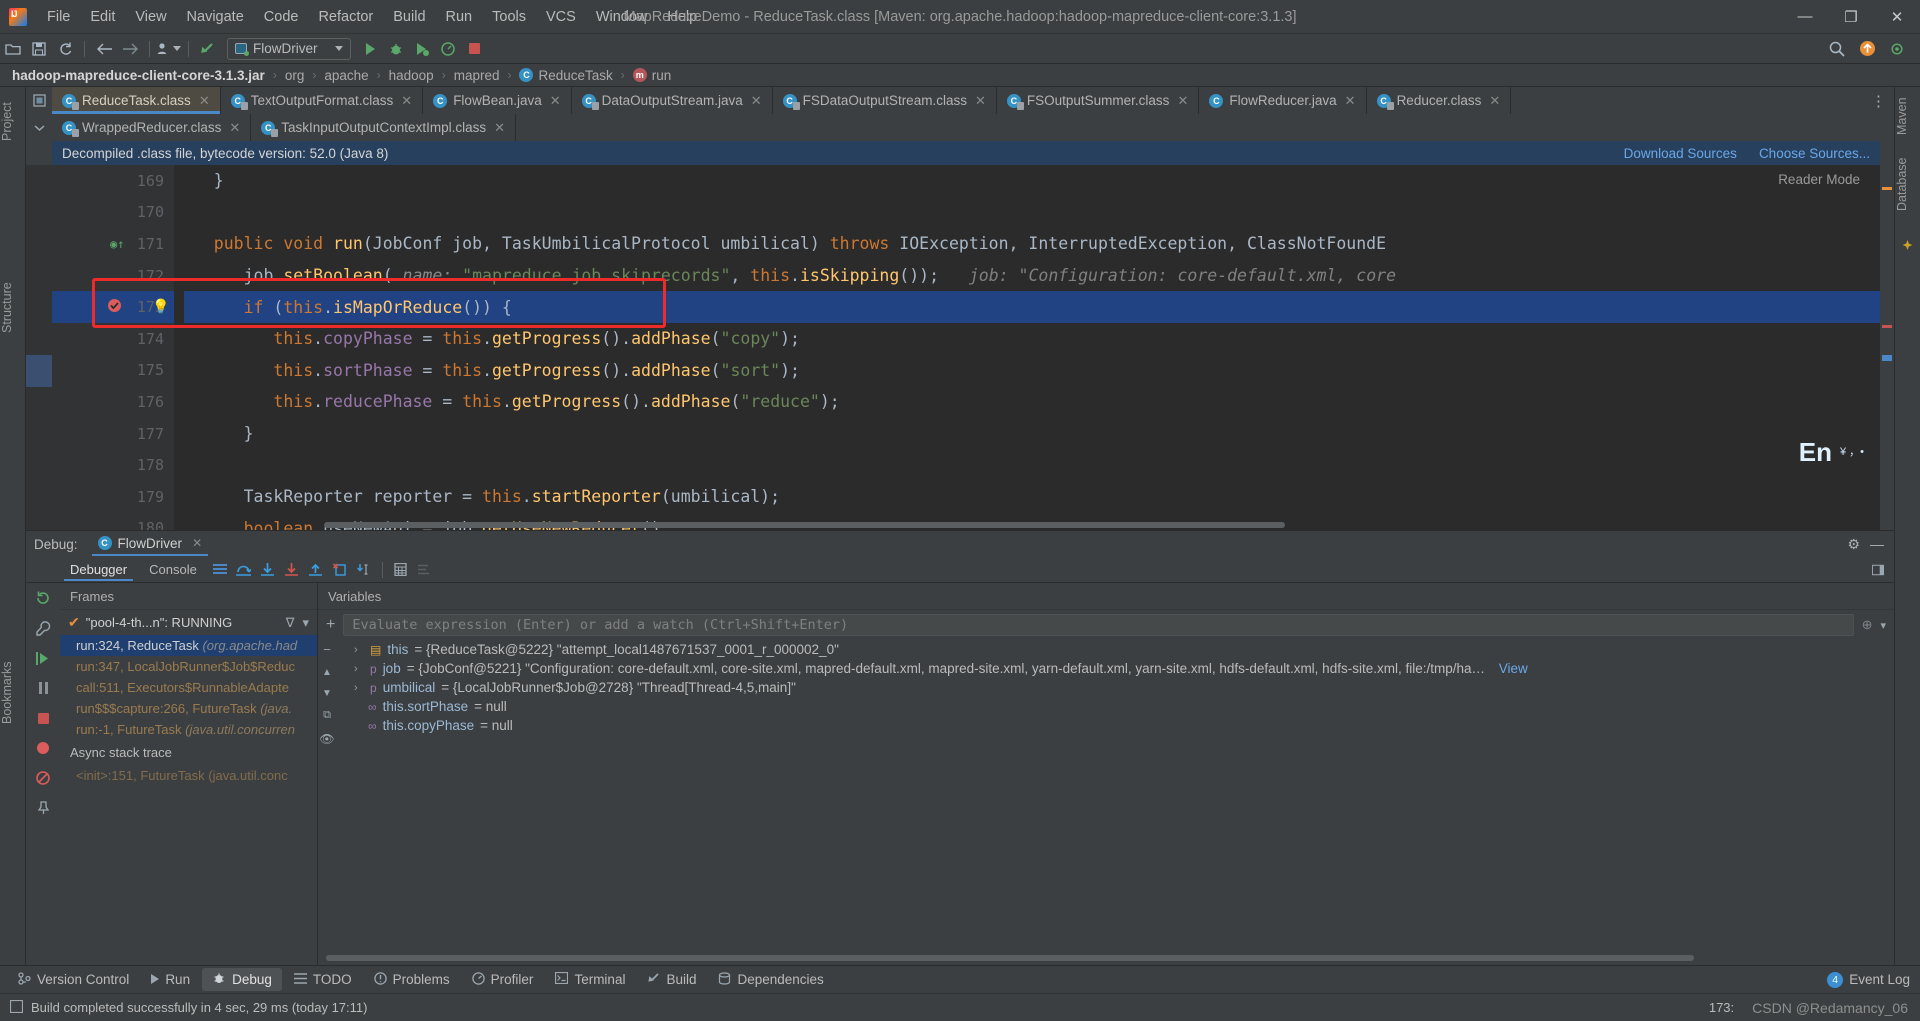  Describe the element at coordinates (58, 17) in the screenshot. I see `menu-file: File` at that location.